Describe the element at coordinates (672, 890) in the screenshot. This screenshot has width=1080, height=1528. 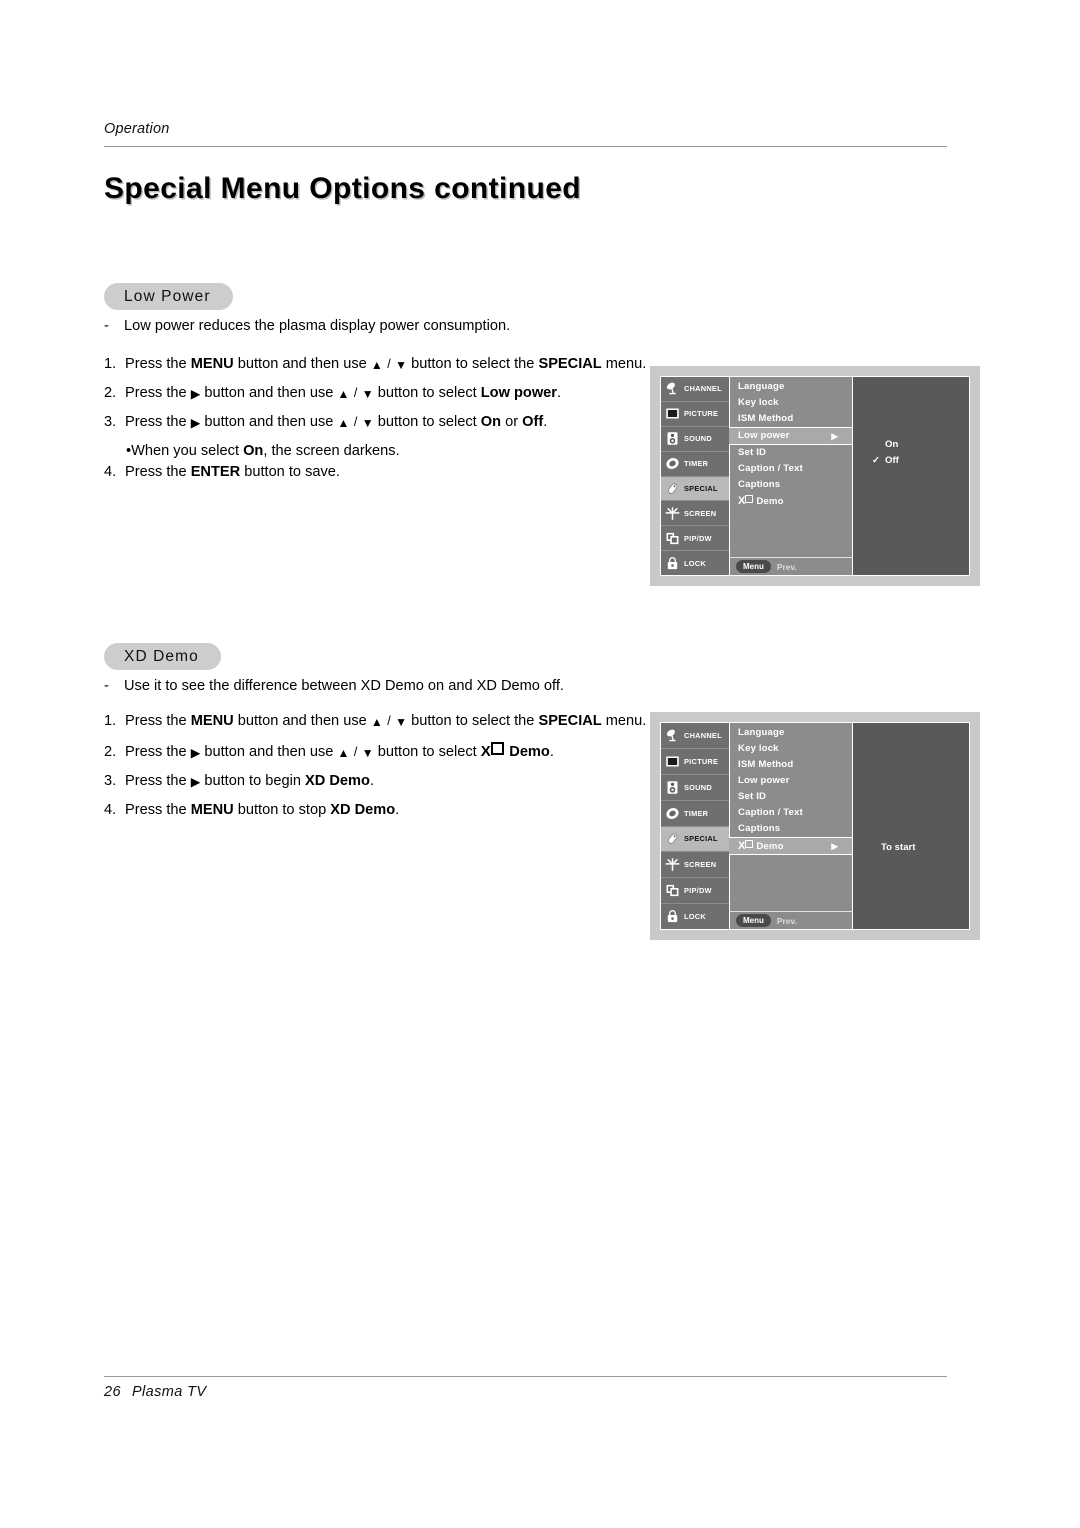
I see `pip-windows-icon` at that location.